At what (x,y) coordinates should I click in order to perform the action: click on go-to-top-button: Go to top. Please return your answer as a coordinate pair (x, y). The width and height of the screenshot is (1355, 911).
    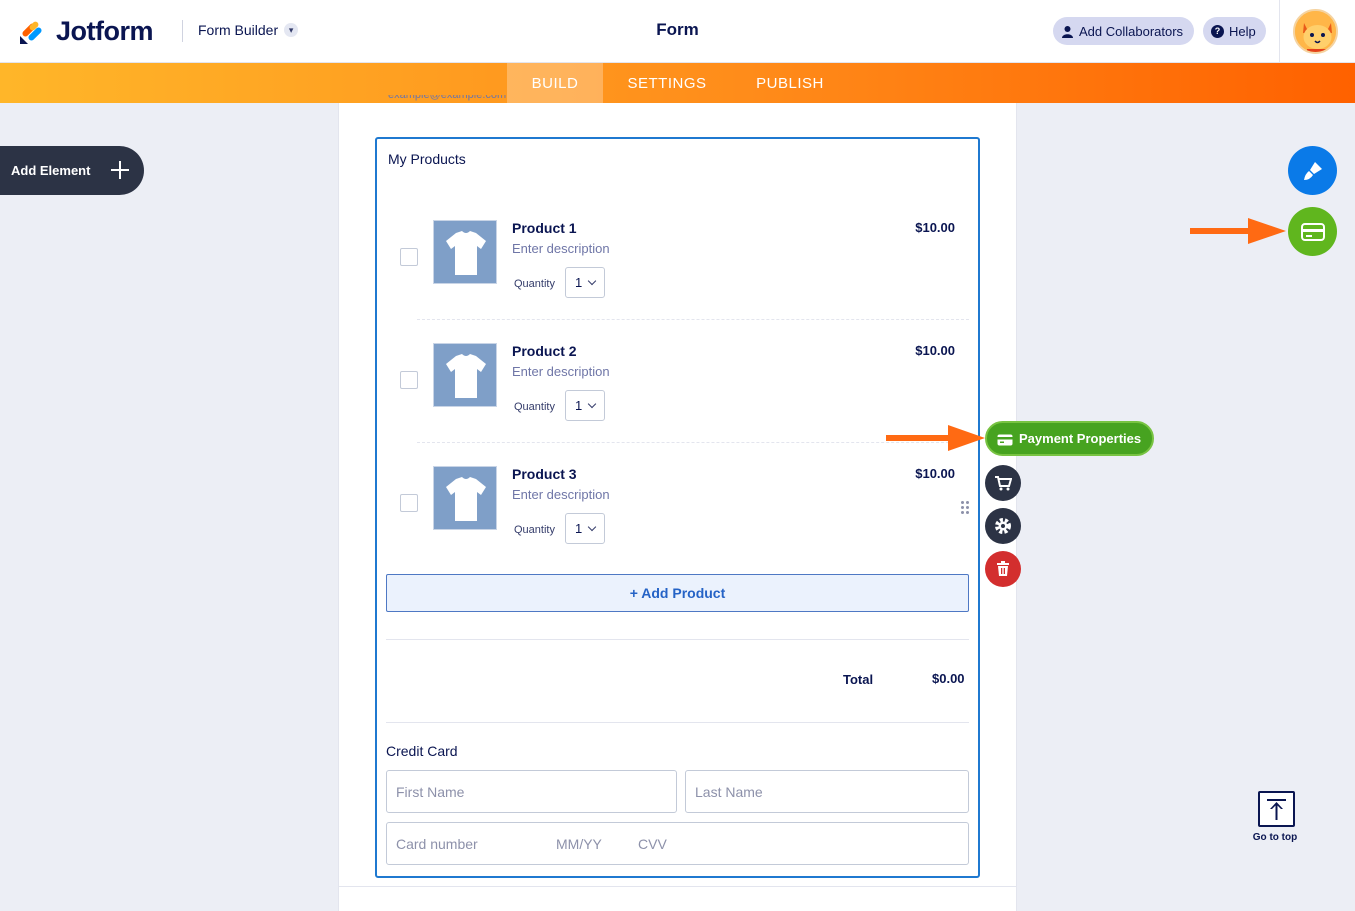
    Looking at the image, I should click on (1276, 817).